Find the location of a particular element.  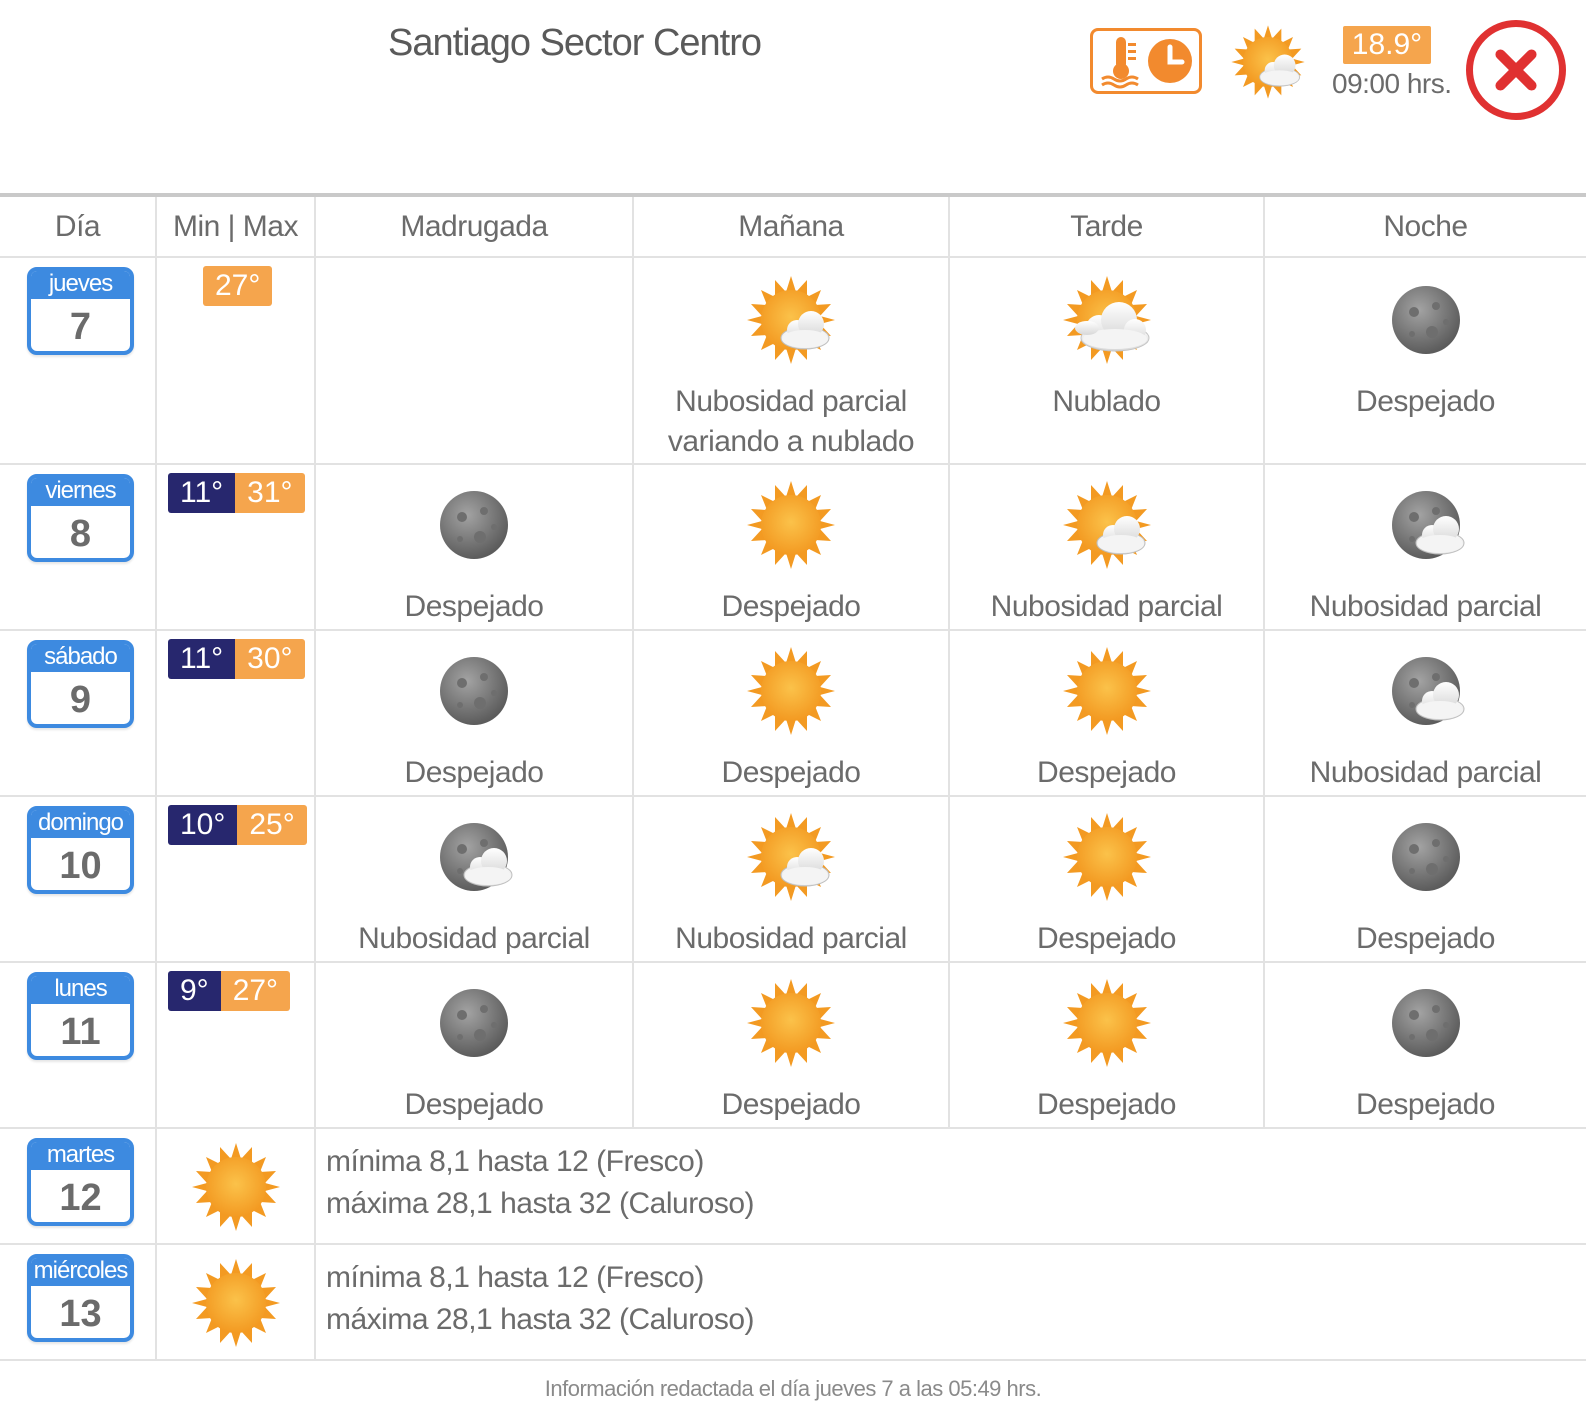

col-header-minmax: Min | Max is located at coordinates (236, 226).